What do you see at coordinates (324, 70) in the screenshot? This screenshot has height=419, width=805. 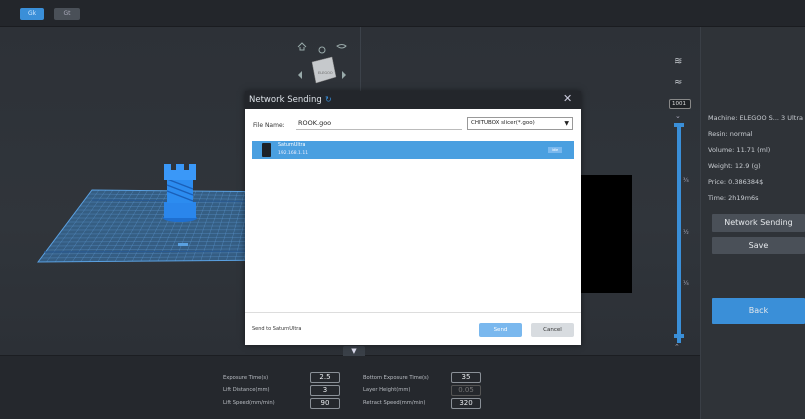 I see `view-cube: ELEGOO` at bounding box center [324, 70].